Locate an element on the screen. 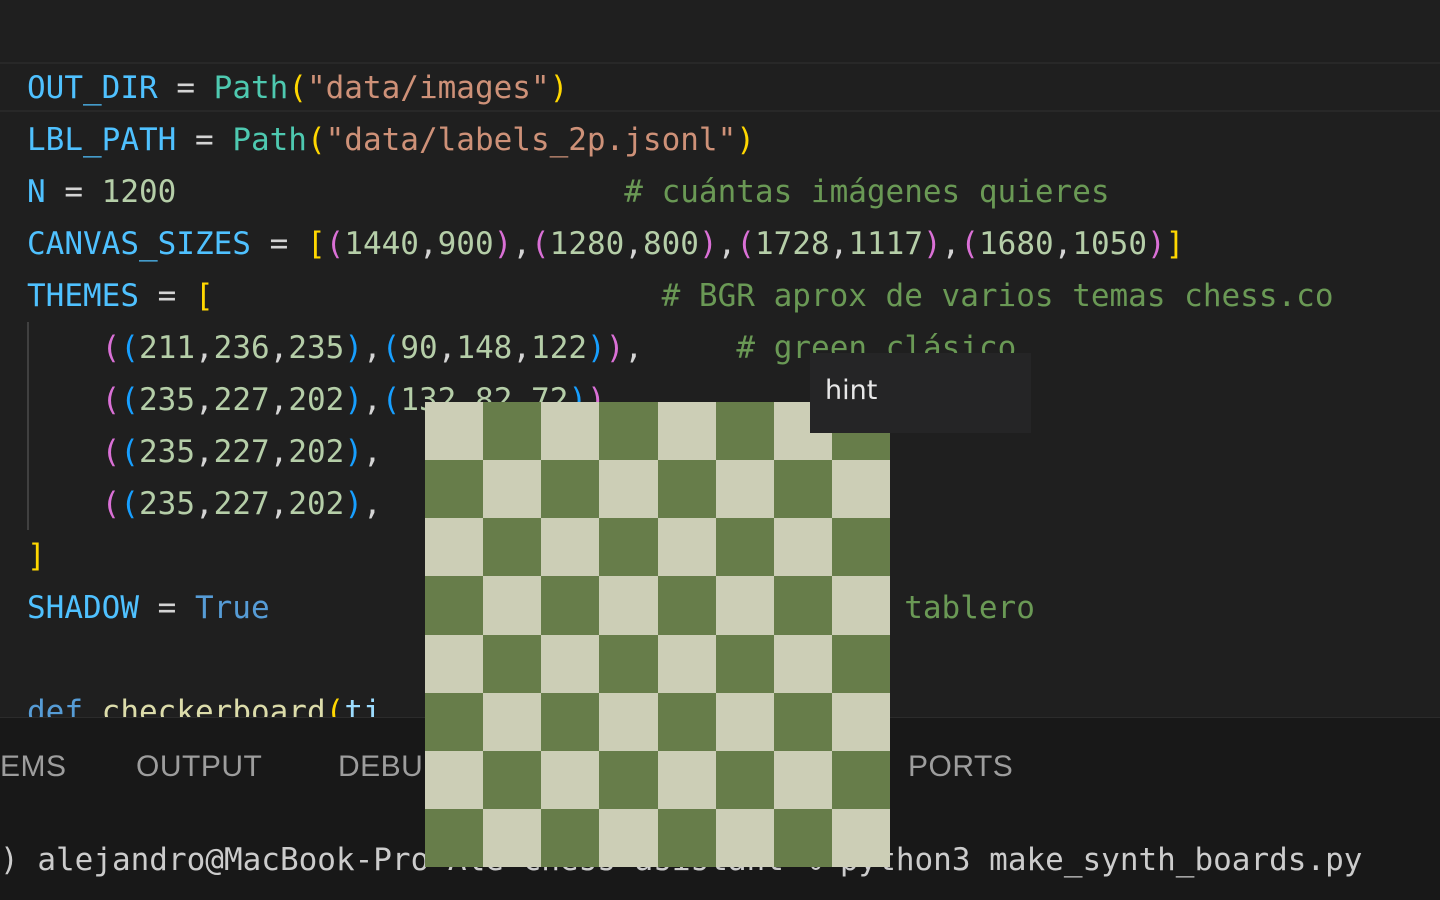 The image size is (1440, 900). code-line: LBL_PATH = Path("data/labels_2p.jsonl") is located at coordinates (391, 140).